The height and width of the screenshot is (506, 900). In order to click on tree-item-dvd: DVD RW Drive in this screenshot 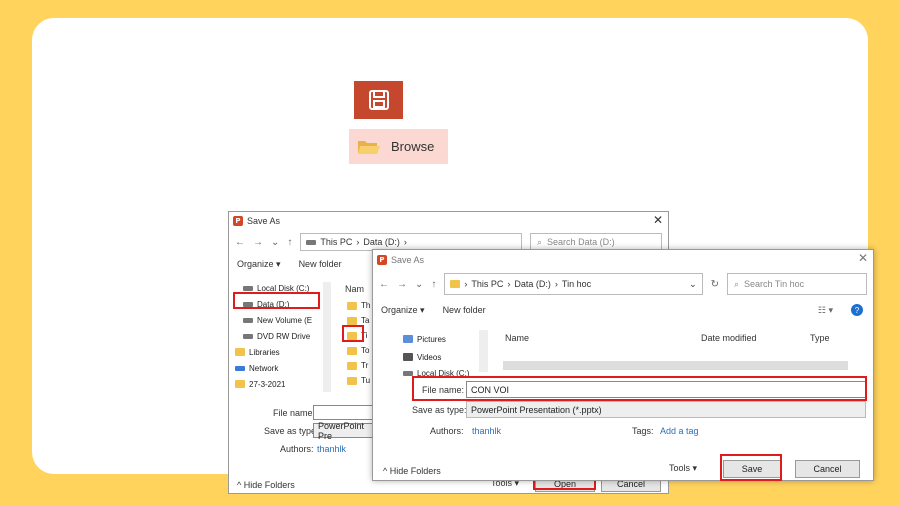, I will do `click(277, 336)`.